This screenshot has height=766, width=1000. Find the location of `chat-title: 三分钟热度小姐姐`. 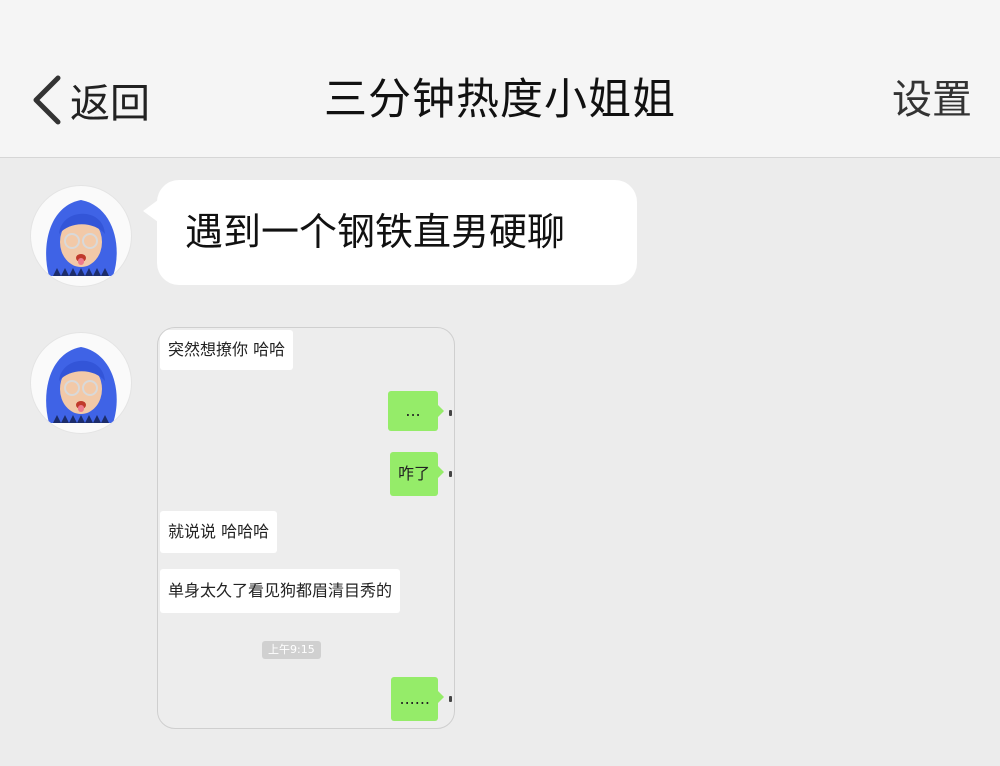

chat-title: 三分钟热度小姐姐 is located at coordinates (500, 100).